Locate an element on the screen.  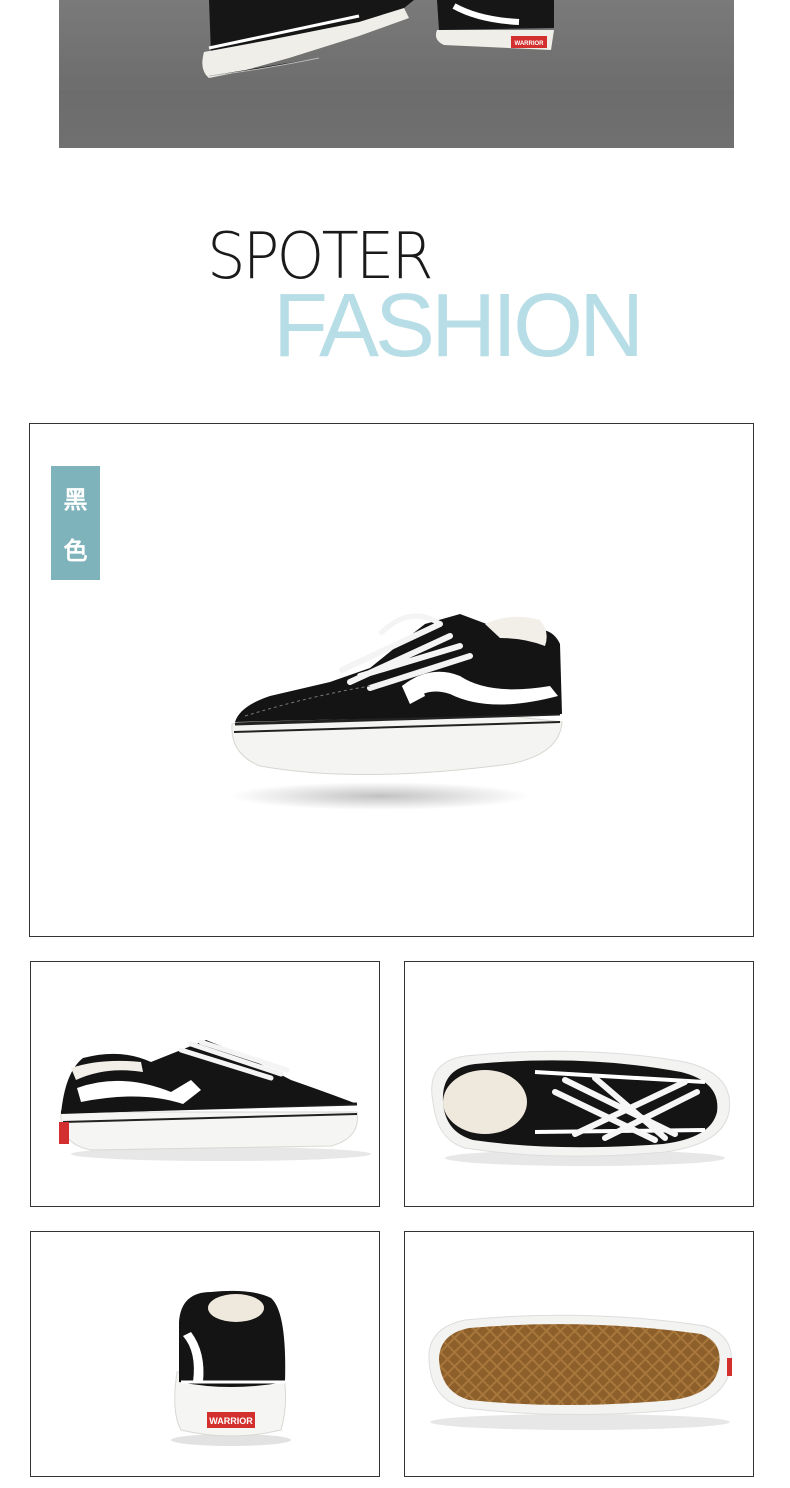
hero-photo: WARRIOR is located at coordinates (396, 74).